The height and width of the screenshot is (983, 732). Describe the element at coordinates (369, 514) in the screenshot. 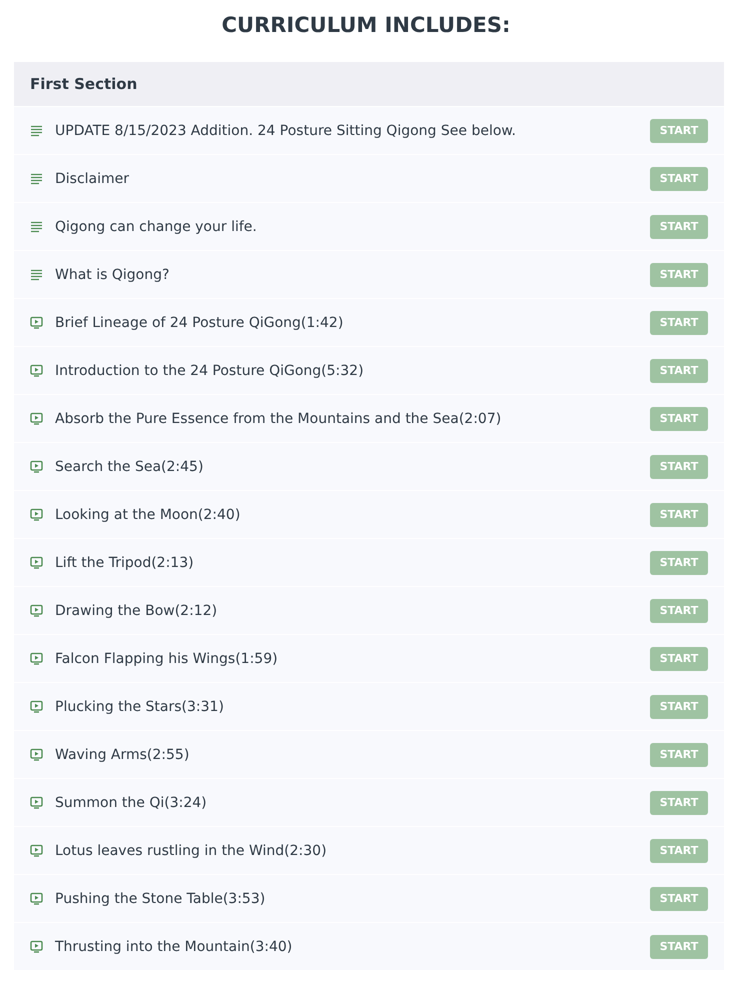

I see `lecture-row: Looking at the Moon(2:40) START` at that location.